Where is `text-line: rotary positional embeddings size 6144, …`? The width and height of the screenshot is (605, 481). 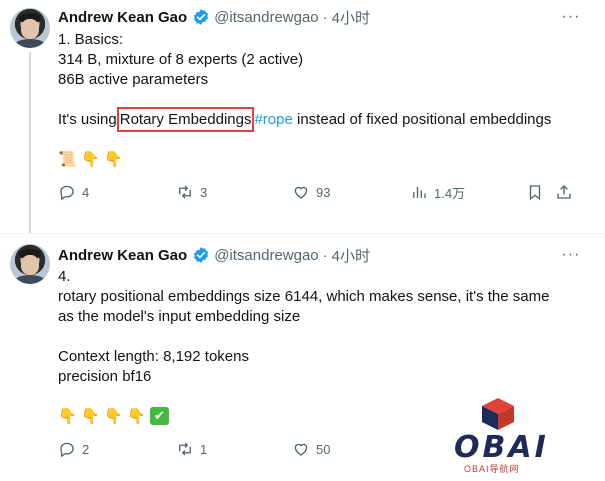 text-line: rotary positional embeddings size 6144, … is located at coordinates (304, 296).